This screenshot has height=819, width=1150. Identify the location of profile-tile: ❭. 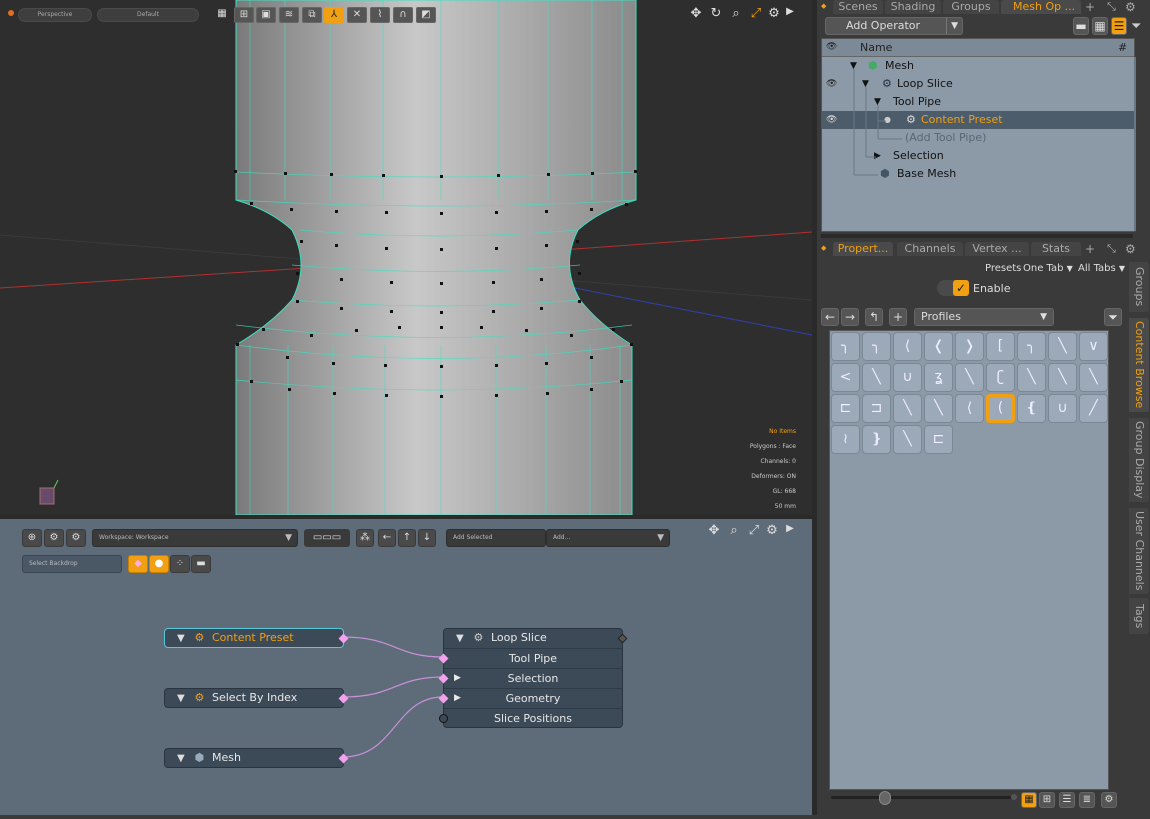
(969, 346).